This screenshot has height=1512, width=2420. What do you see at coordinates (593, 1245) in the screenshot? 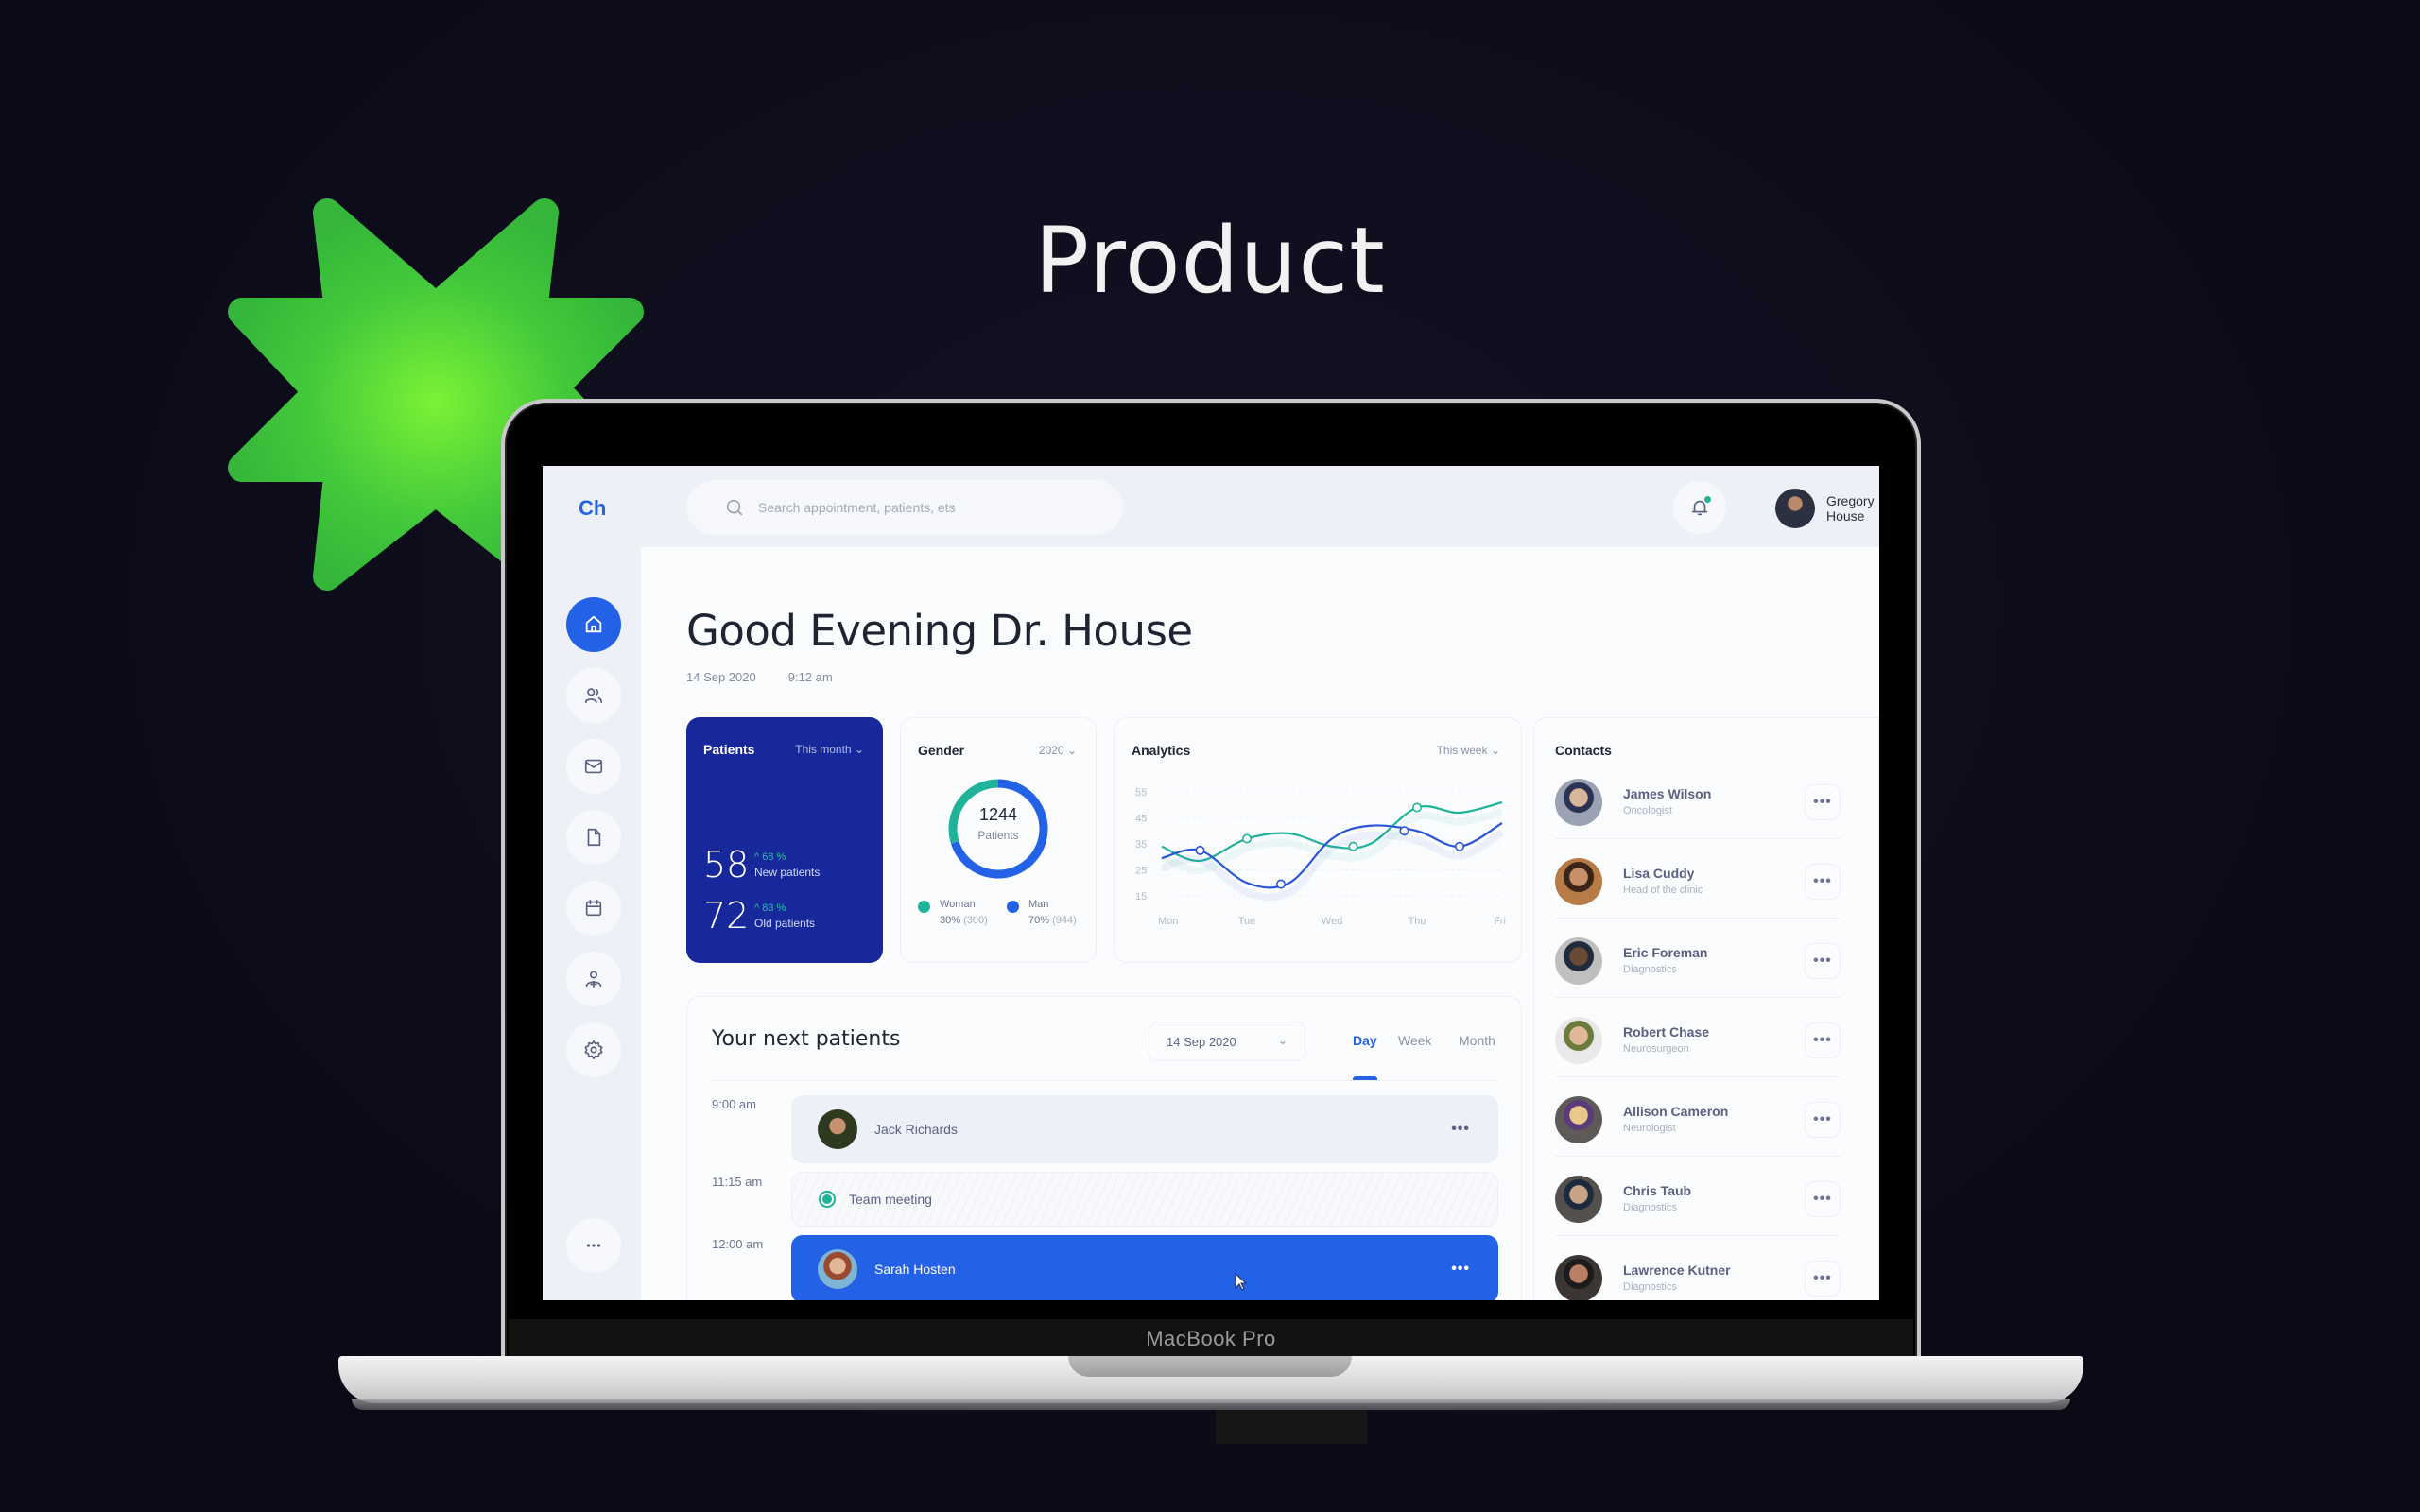
I see `sidebar-more-button` at bounding box center [593, 1245].